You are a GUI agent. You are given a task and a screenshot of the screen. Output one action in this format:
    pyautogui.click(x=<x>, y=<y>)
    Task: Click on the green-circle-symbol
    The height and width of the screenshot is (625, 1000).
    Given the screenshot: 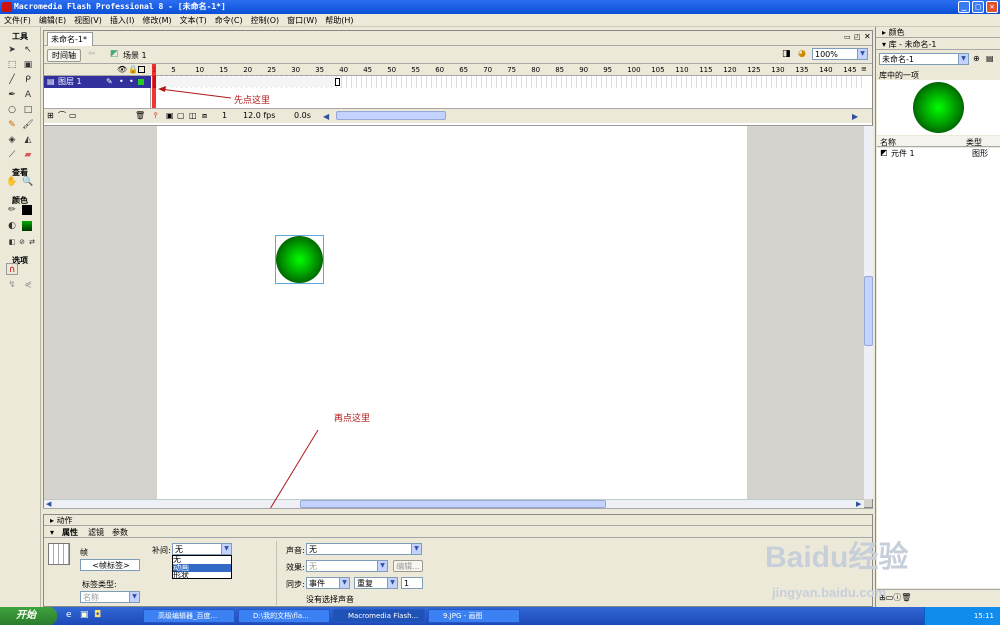 What is the action you would take?
    pyautogui.click(x=299, y=259)
    